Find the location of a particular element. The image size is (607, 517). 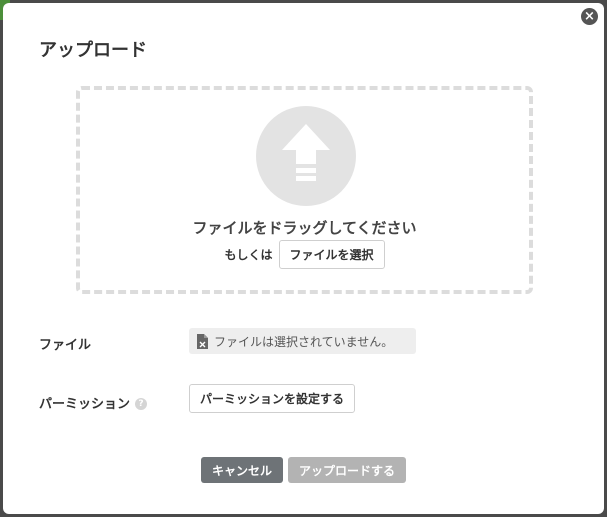

file-status: ファイルは選択されていません。 is located at coordinates (302, 341).